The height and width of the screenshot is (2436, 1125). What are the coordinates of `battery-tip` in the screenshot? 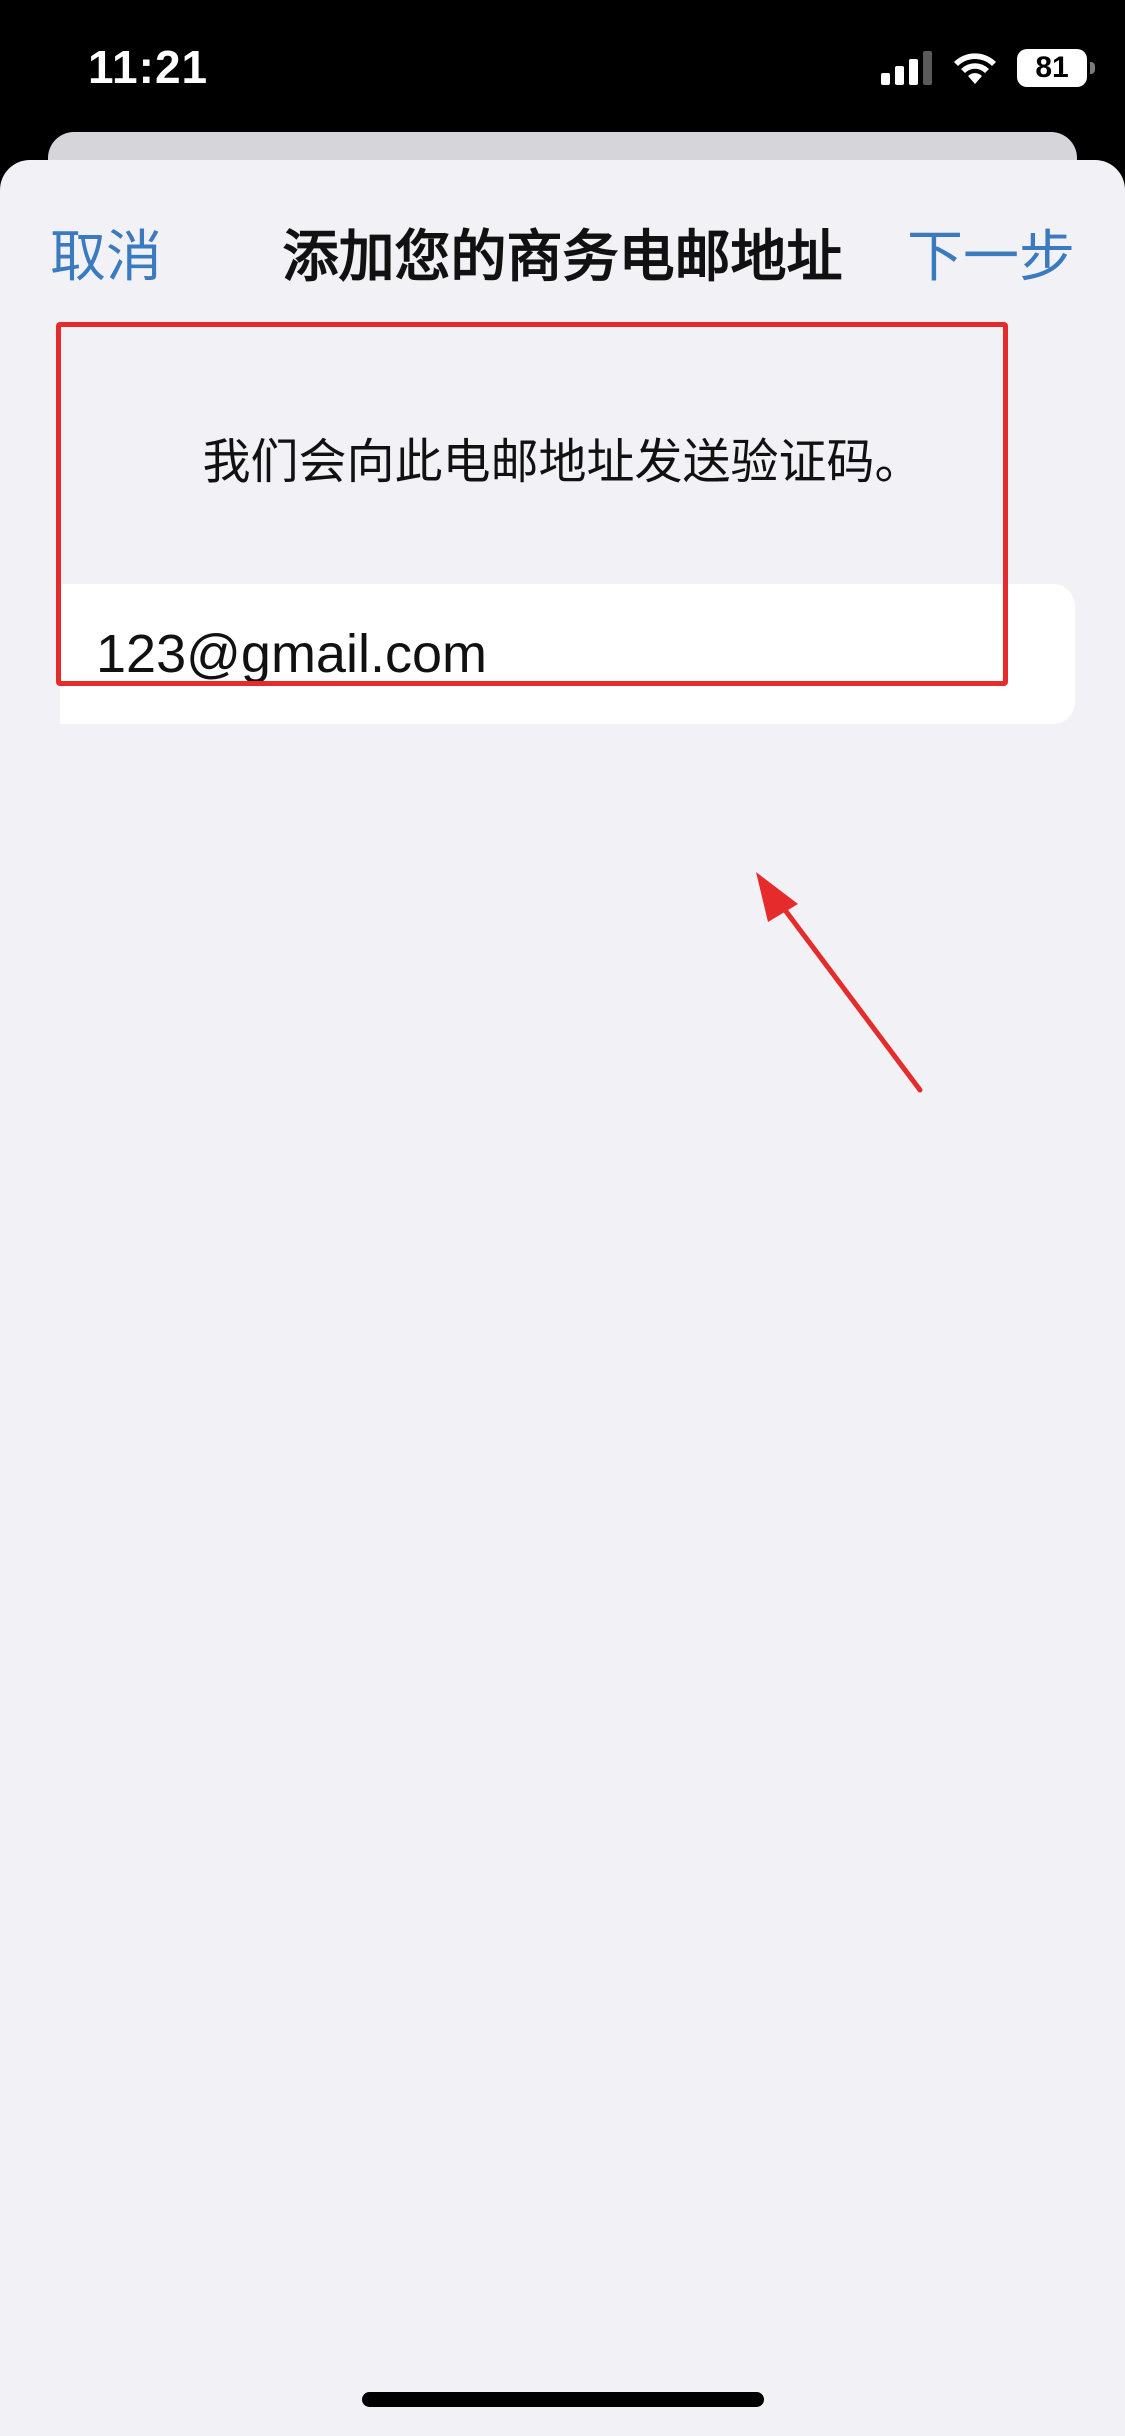 It's located at (1092, 68).